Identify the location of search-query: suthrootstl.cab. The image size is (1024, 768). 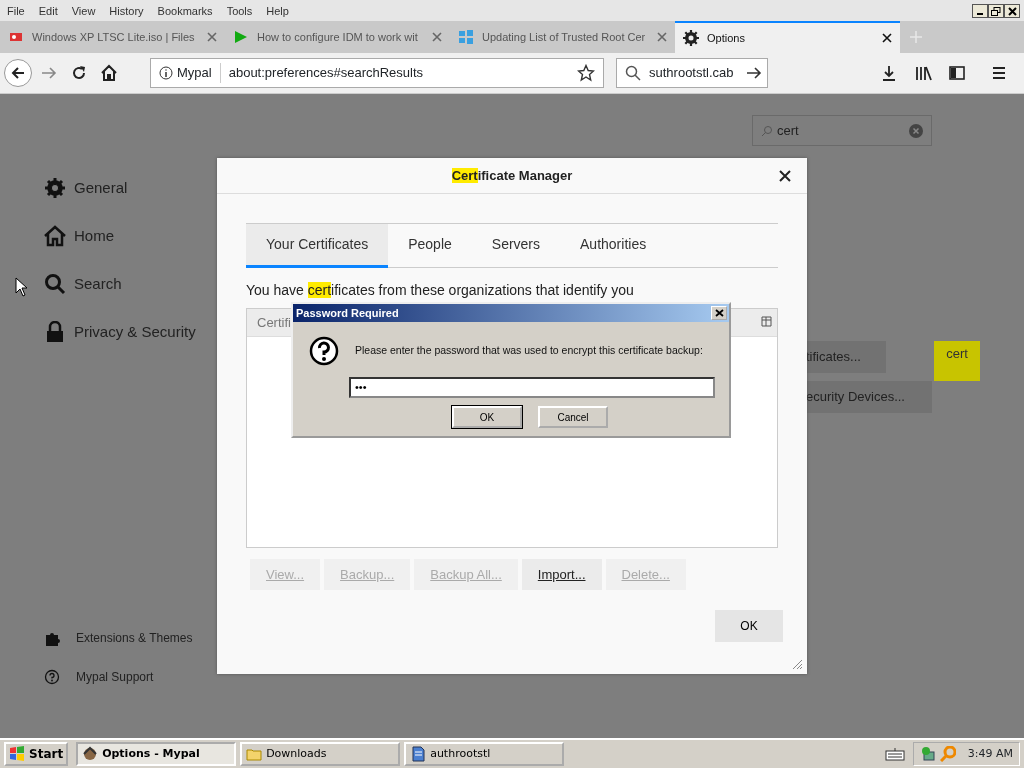
(692, 73).